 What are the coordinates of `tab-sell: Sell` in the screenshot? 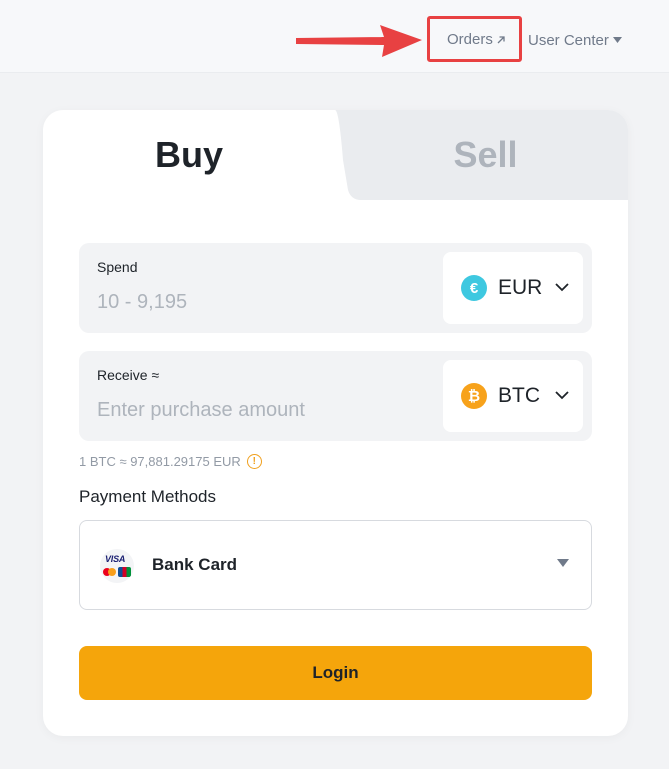 It's located at (485, 155).